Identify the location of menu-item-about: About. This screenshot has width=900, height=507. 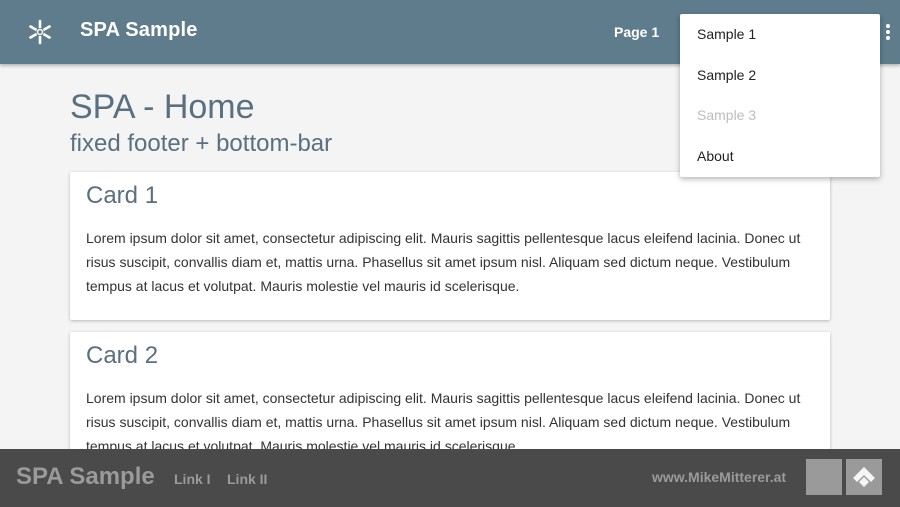
(780, 162).